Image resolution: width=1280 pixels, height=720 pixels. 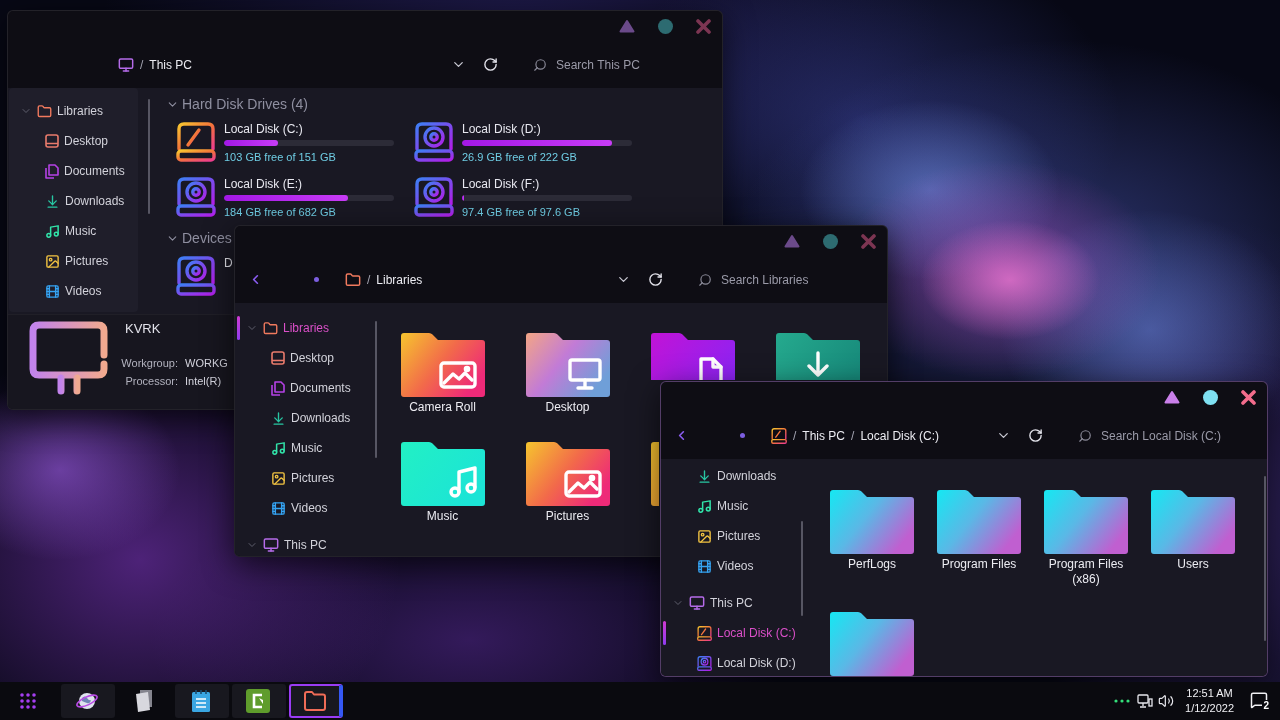 I want to click on maximize-button, so click(x=1210, y=397).